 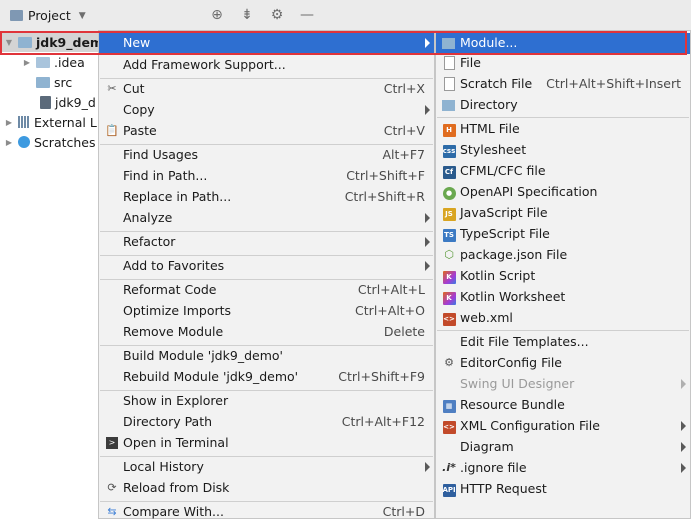 I want to click on tree-item-scratches: ▶ Scratches, so click(x=50, y=142).